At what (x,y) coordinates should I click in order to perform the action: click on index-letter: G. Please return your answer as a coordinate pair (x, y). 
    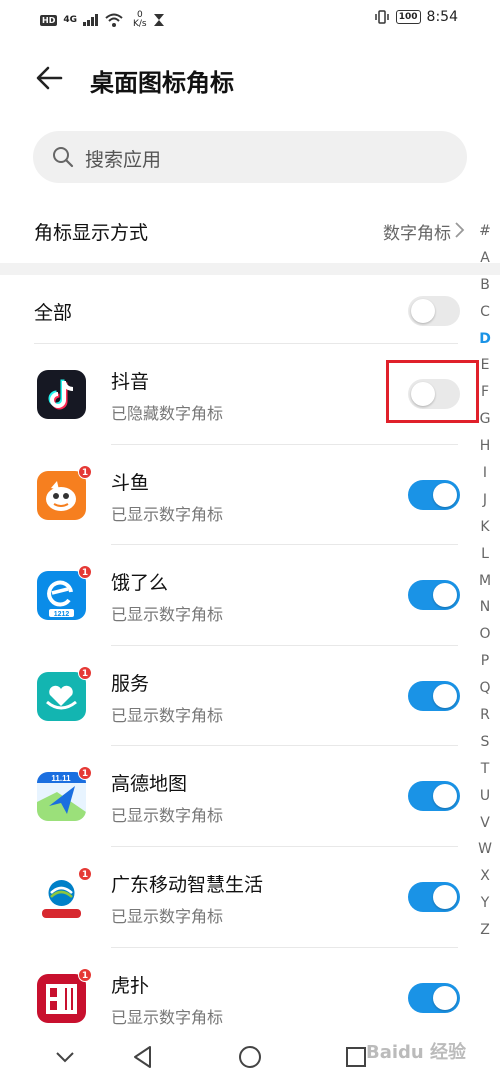
    Looking at the image, I should click on (485, 419).